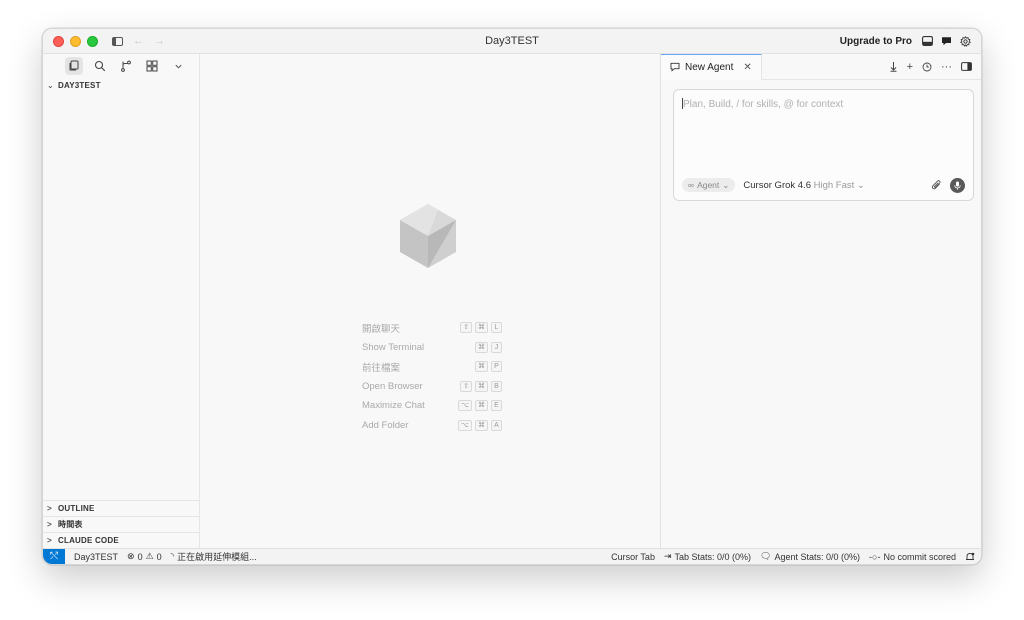 The image size is (1024, 620). I want to click on error-count: 0, so click(140, 556).